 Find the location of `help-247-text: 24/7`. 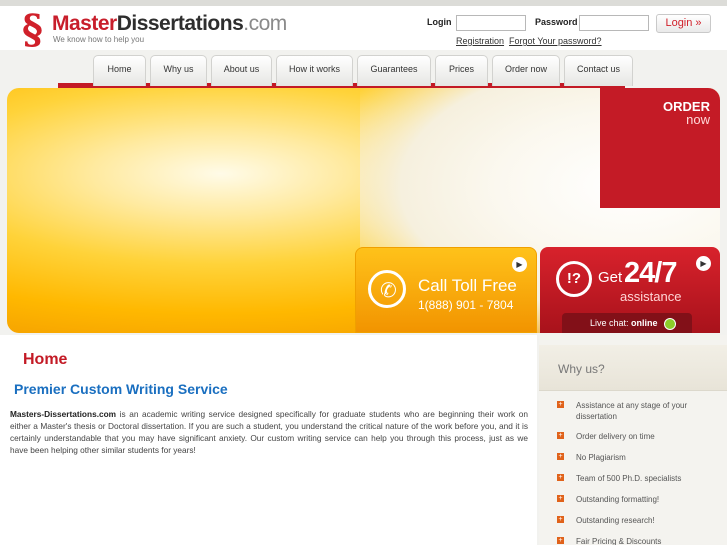

help-247-text: 24/7 is located at coordinates (650, 273).